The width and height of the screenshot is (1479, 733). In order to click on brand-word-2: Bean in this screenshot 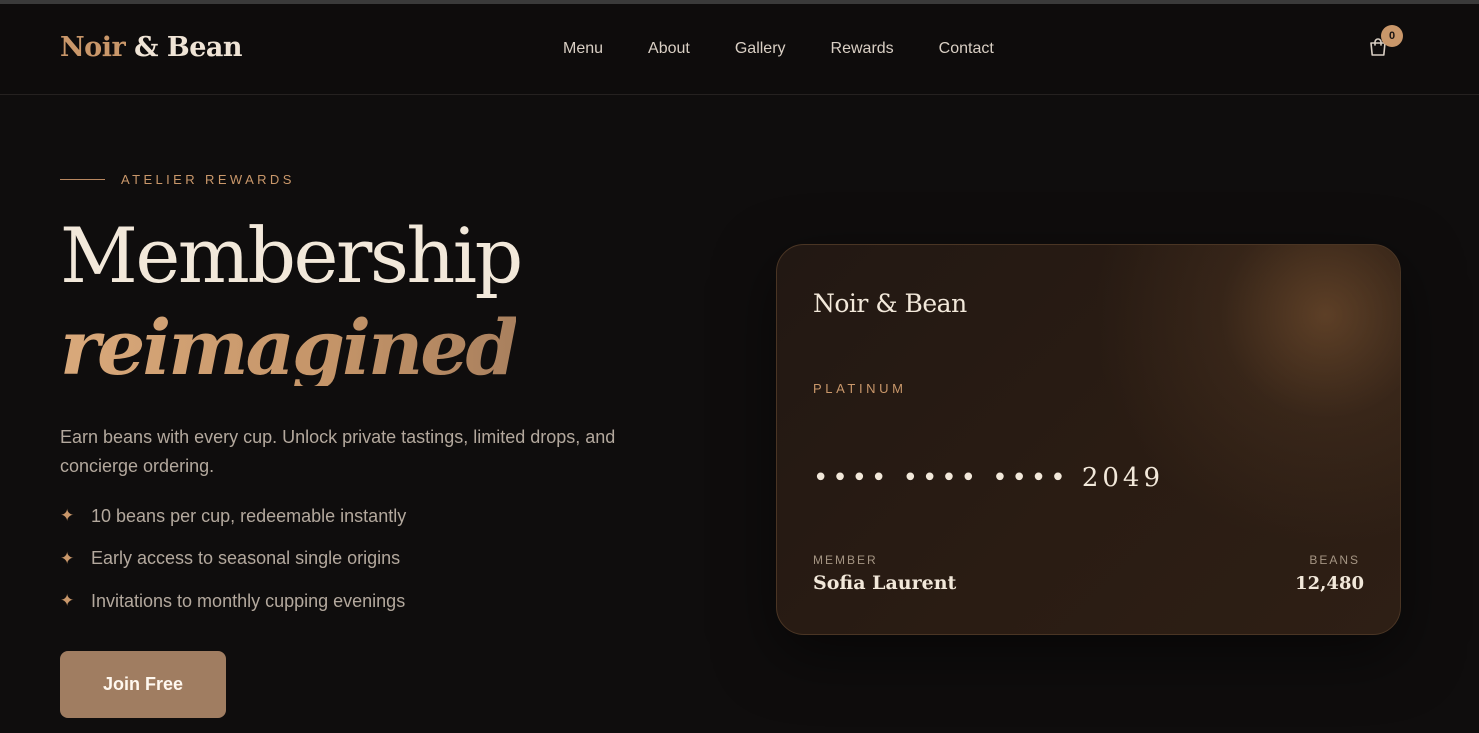, I will do `click(204, 47)`.